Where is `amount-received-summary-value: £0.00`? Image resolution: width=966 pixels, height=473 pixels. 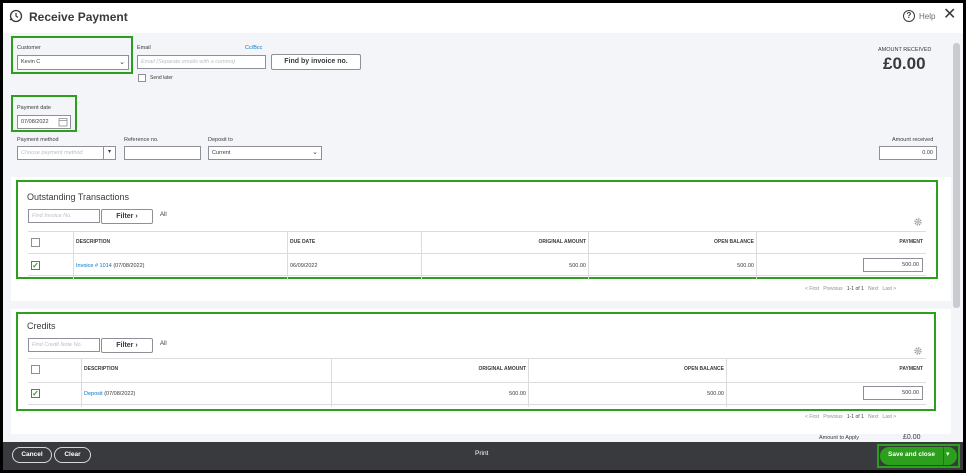 amount-received-summary-value: £0.00 is located at coordinates (904, 63).